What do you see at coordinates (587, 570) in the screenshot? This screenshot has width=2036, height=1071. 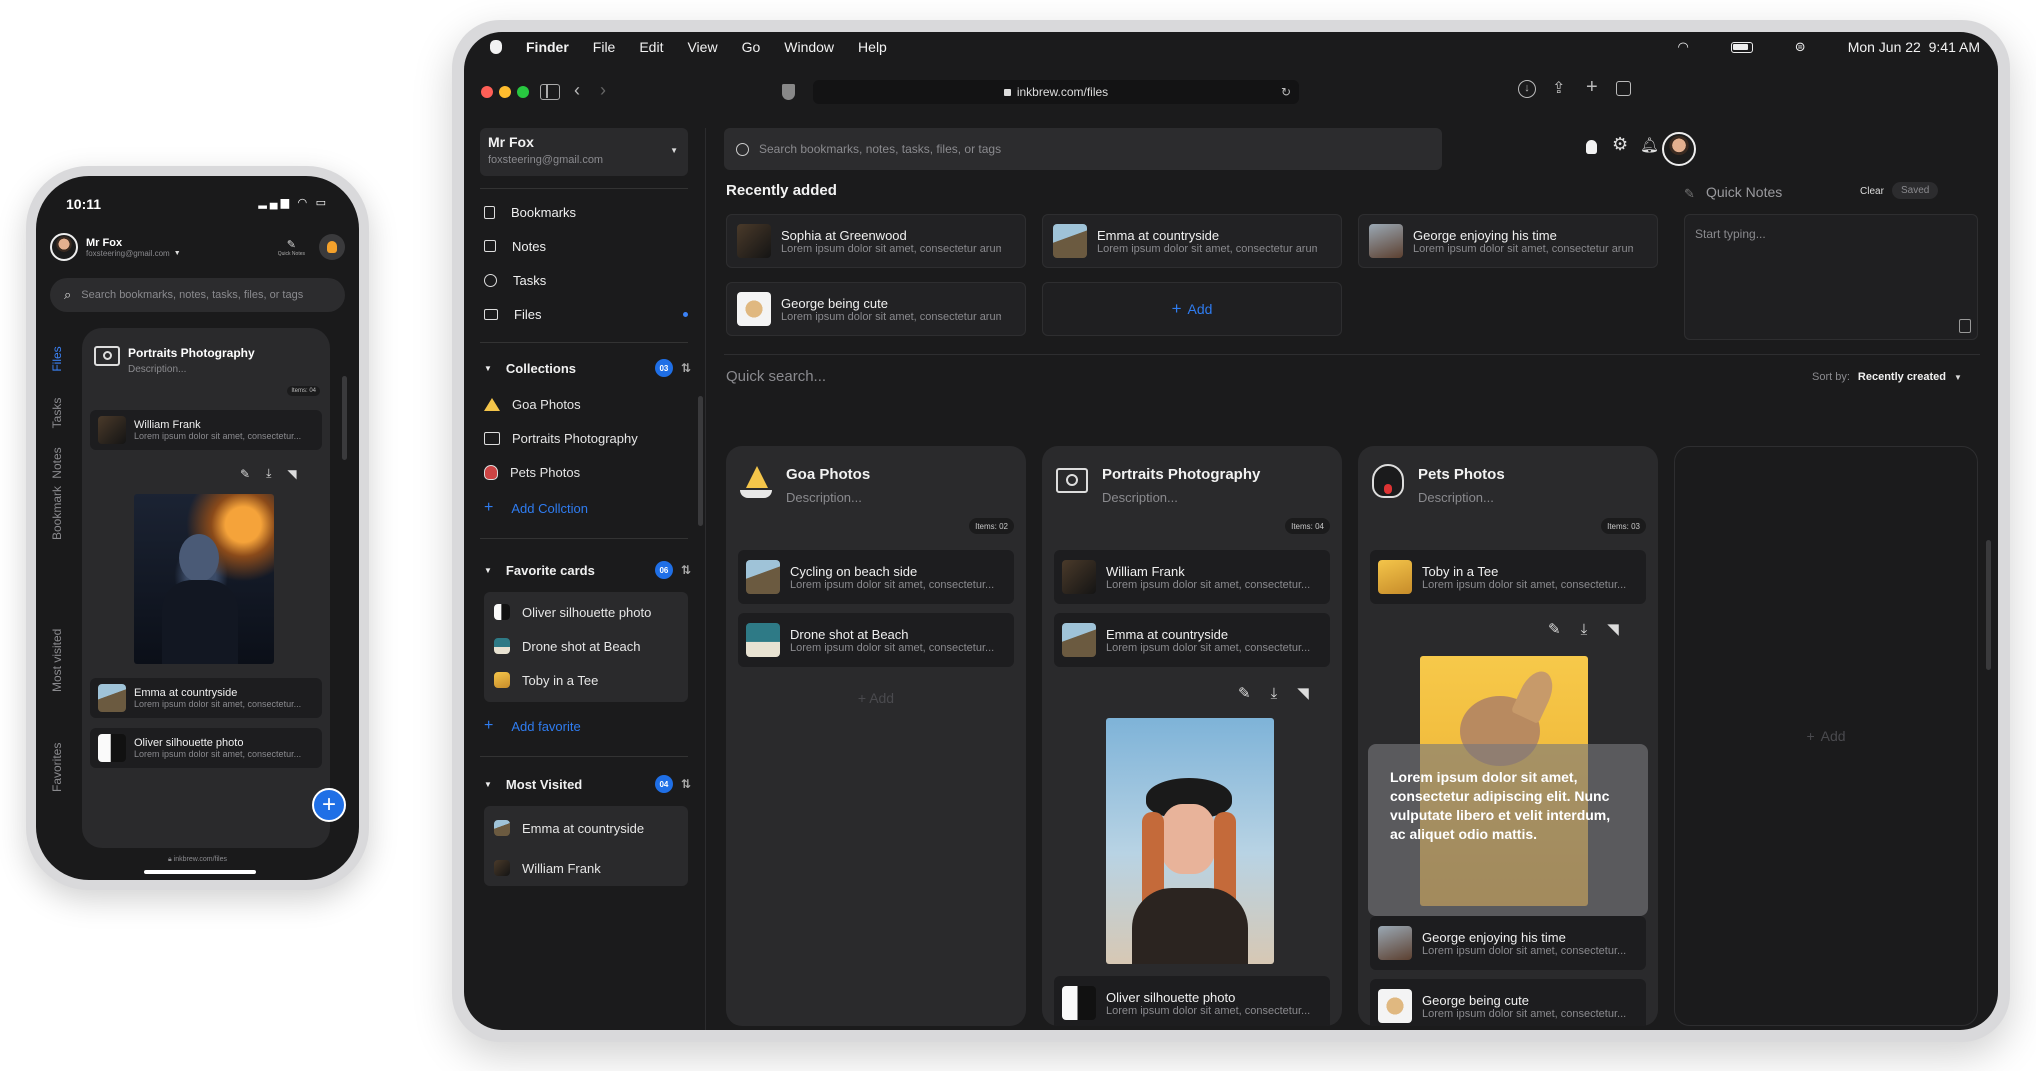 I see `favorites-header: ▼ Favorite cards 06 ⇅` at bounding box center [587, 570].